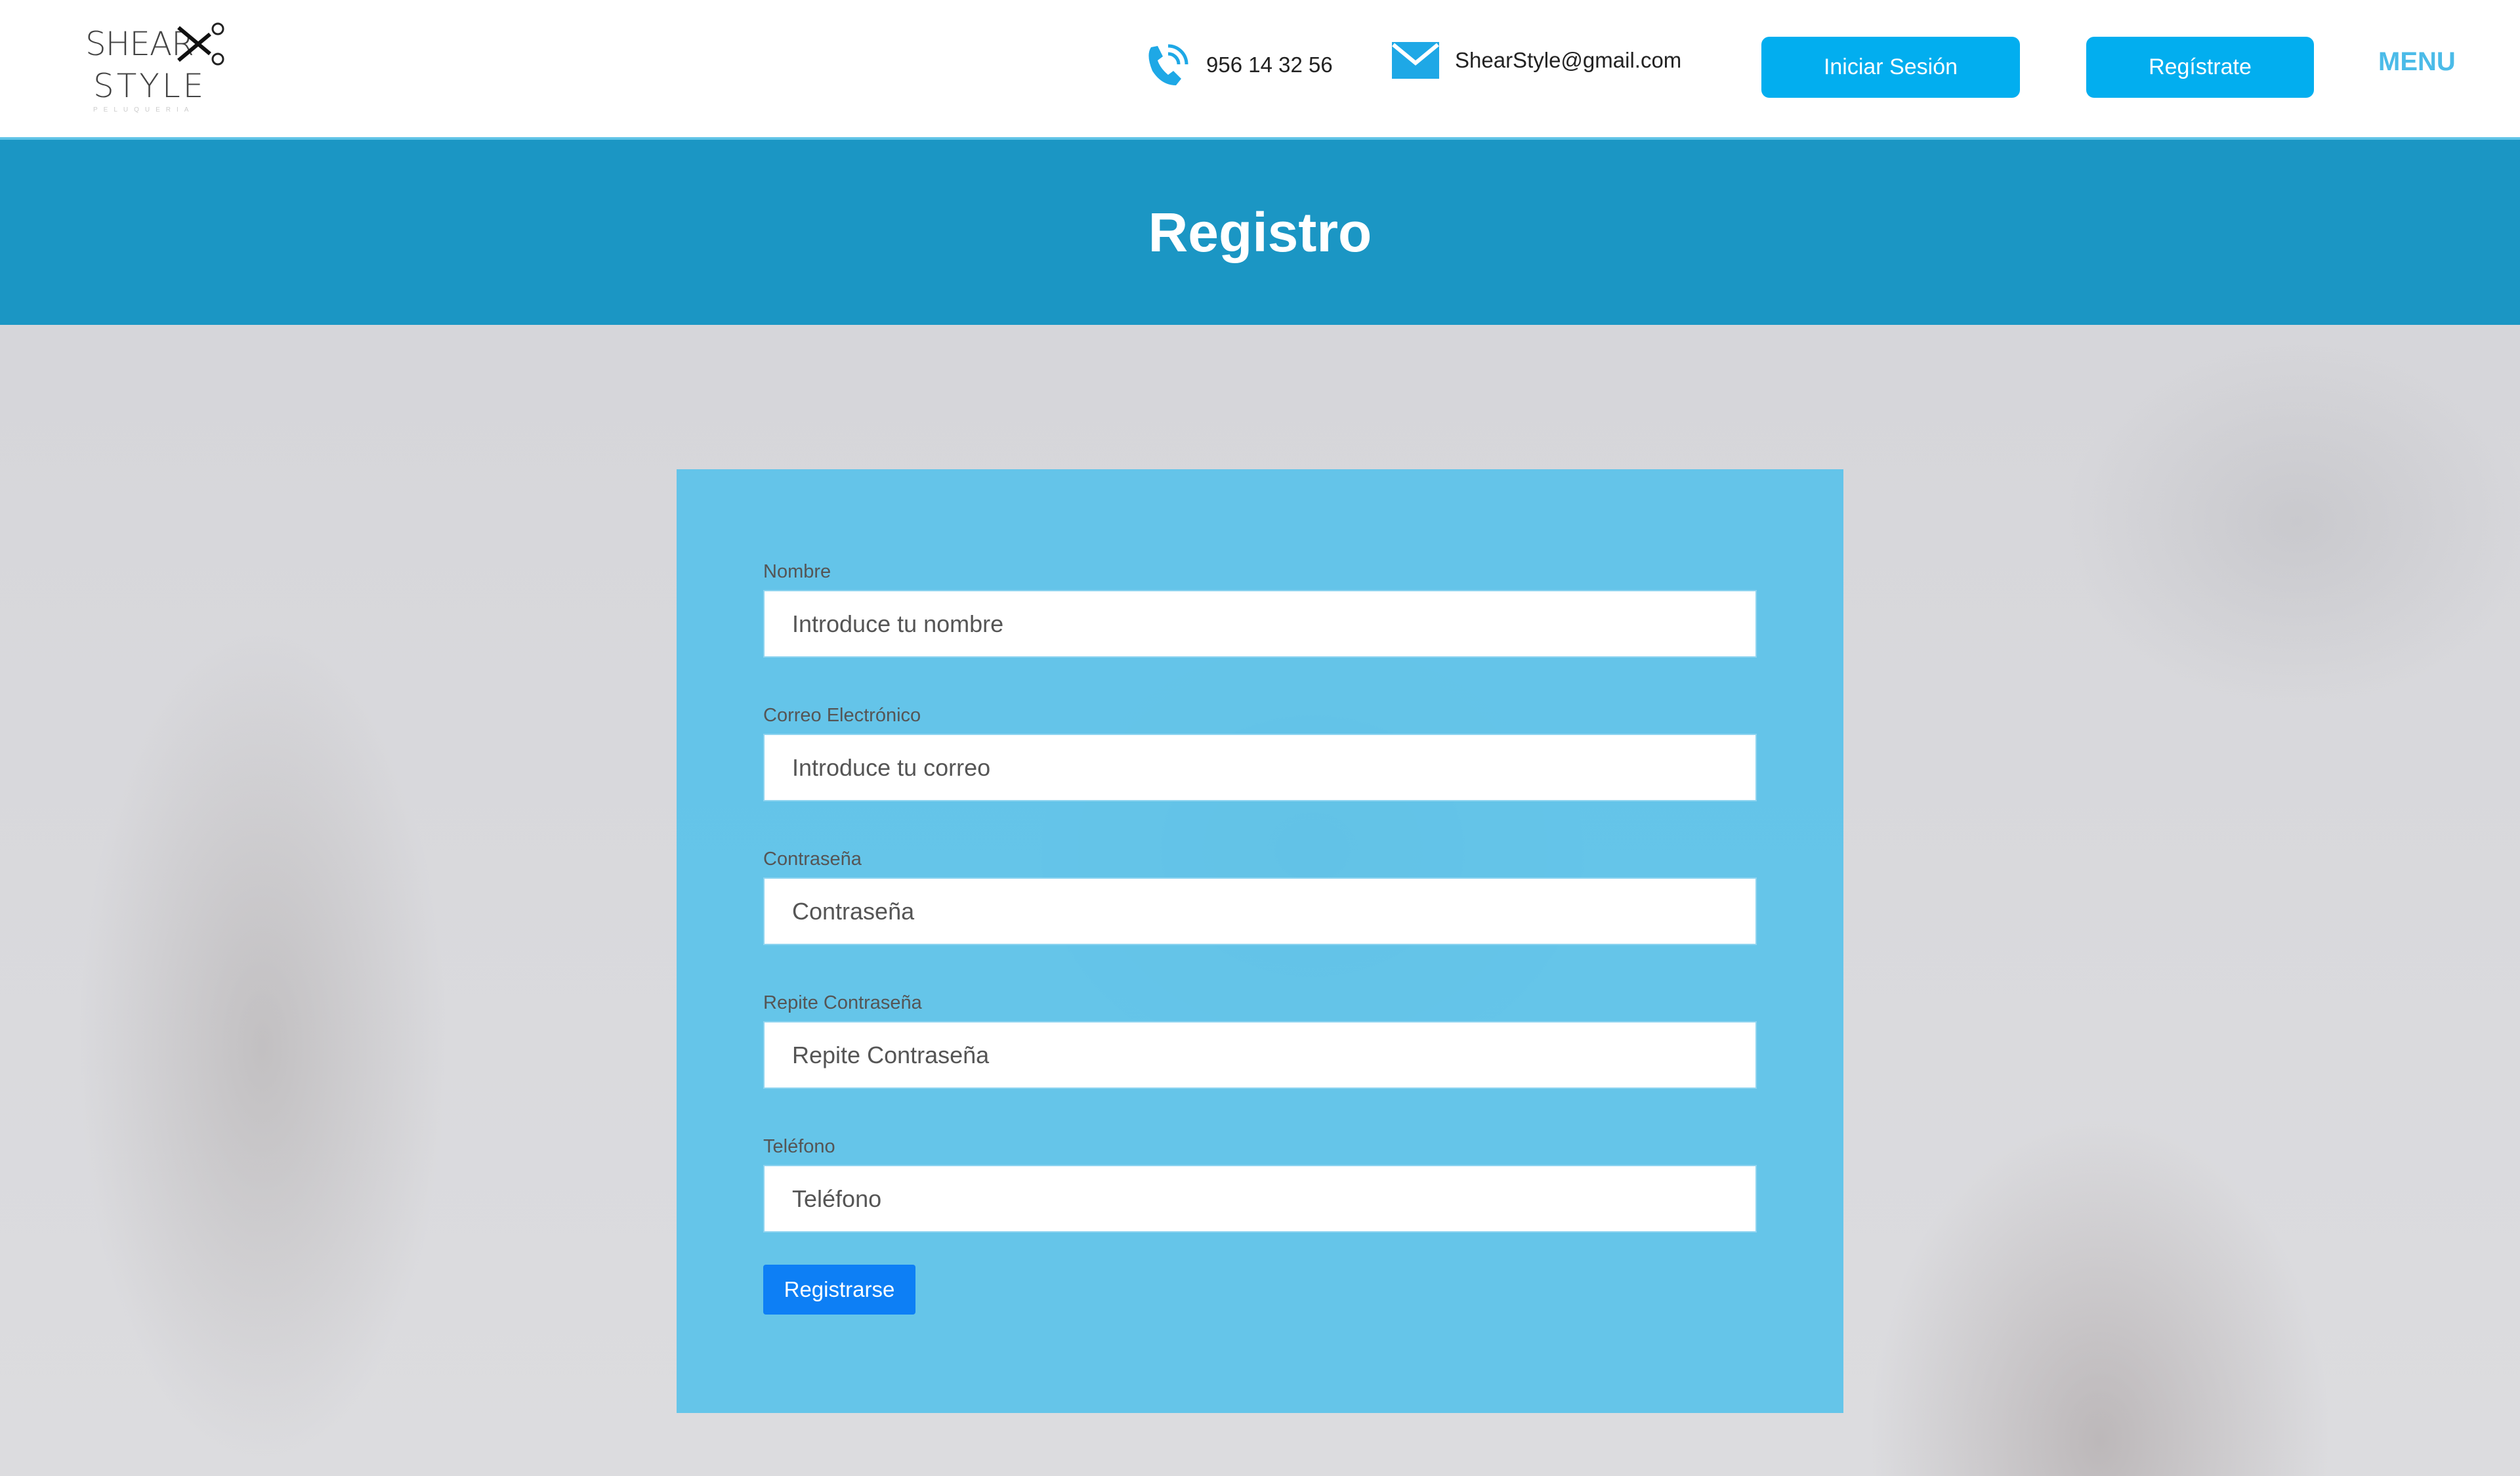 This screenshot has width=2520, height=1476. Describe the element at coordinates (150, 86) in the screenshot. I see `logo-text-style: STYLE` at that location.